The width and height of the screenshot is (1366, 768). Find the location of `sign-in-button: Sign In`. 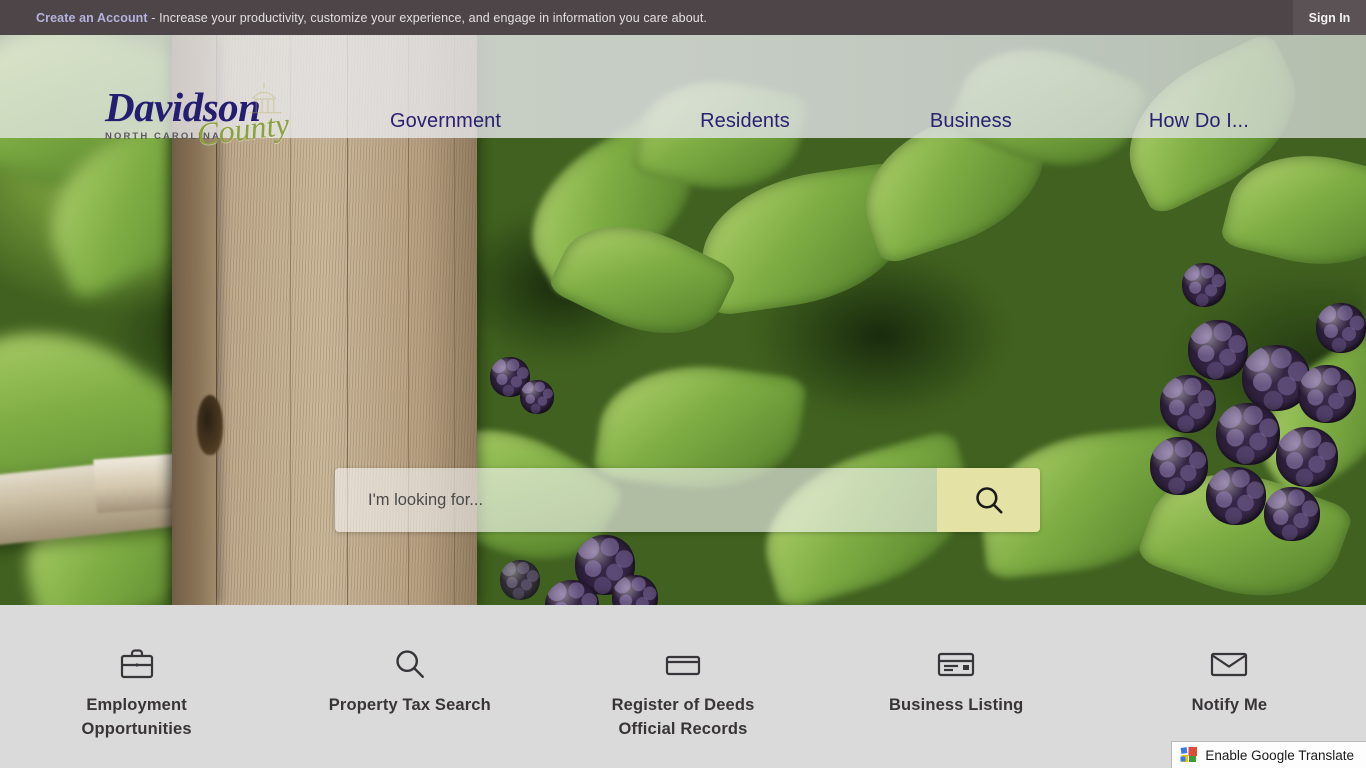

sign-in-button: Sign In is located at coordinates (1329, 17).